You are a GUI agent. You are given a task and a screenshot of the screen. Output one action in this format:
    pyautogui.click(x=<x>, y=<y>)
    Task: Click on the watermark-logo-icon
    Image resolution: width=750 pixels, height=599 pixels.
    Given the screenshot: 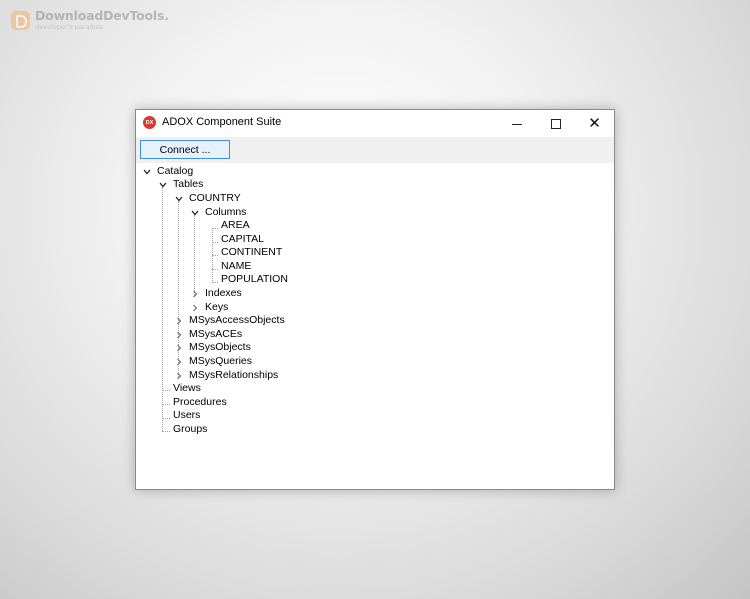 What is the action you would take?
    pyautogui.click(x=20, y=20)
    